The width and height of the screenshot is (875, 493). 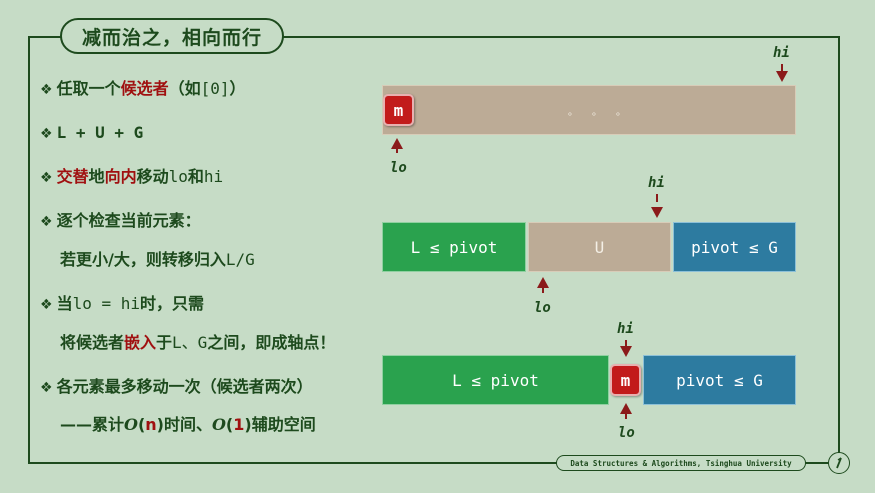 What do you see at coordinates (599, 112) in the screenshot?
I see `row1-dots: 。 。 。` at bounding box center [599, 112].